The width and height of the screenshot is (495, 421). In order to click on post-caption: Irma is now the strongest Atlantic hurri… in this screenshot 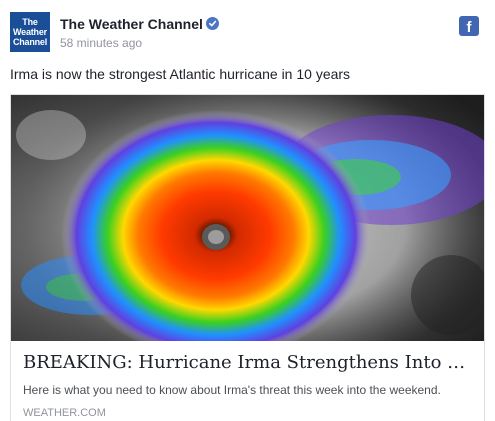, I will do `click(180, 74)`.